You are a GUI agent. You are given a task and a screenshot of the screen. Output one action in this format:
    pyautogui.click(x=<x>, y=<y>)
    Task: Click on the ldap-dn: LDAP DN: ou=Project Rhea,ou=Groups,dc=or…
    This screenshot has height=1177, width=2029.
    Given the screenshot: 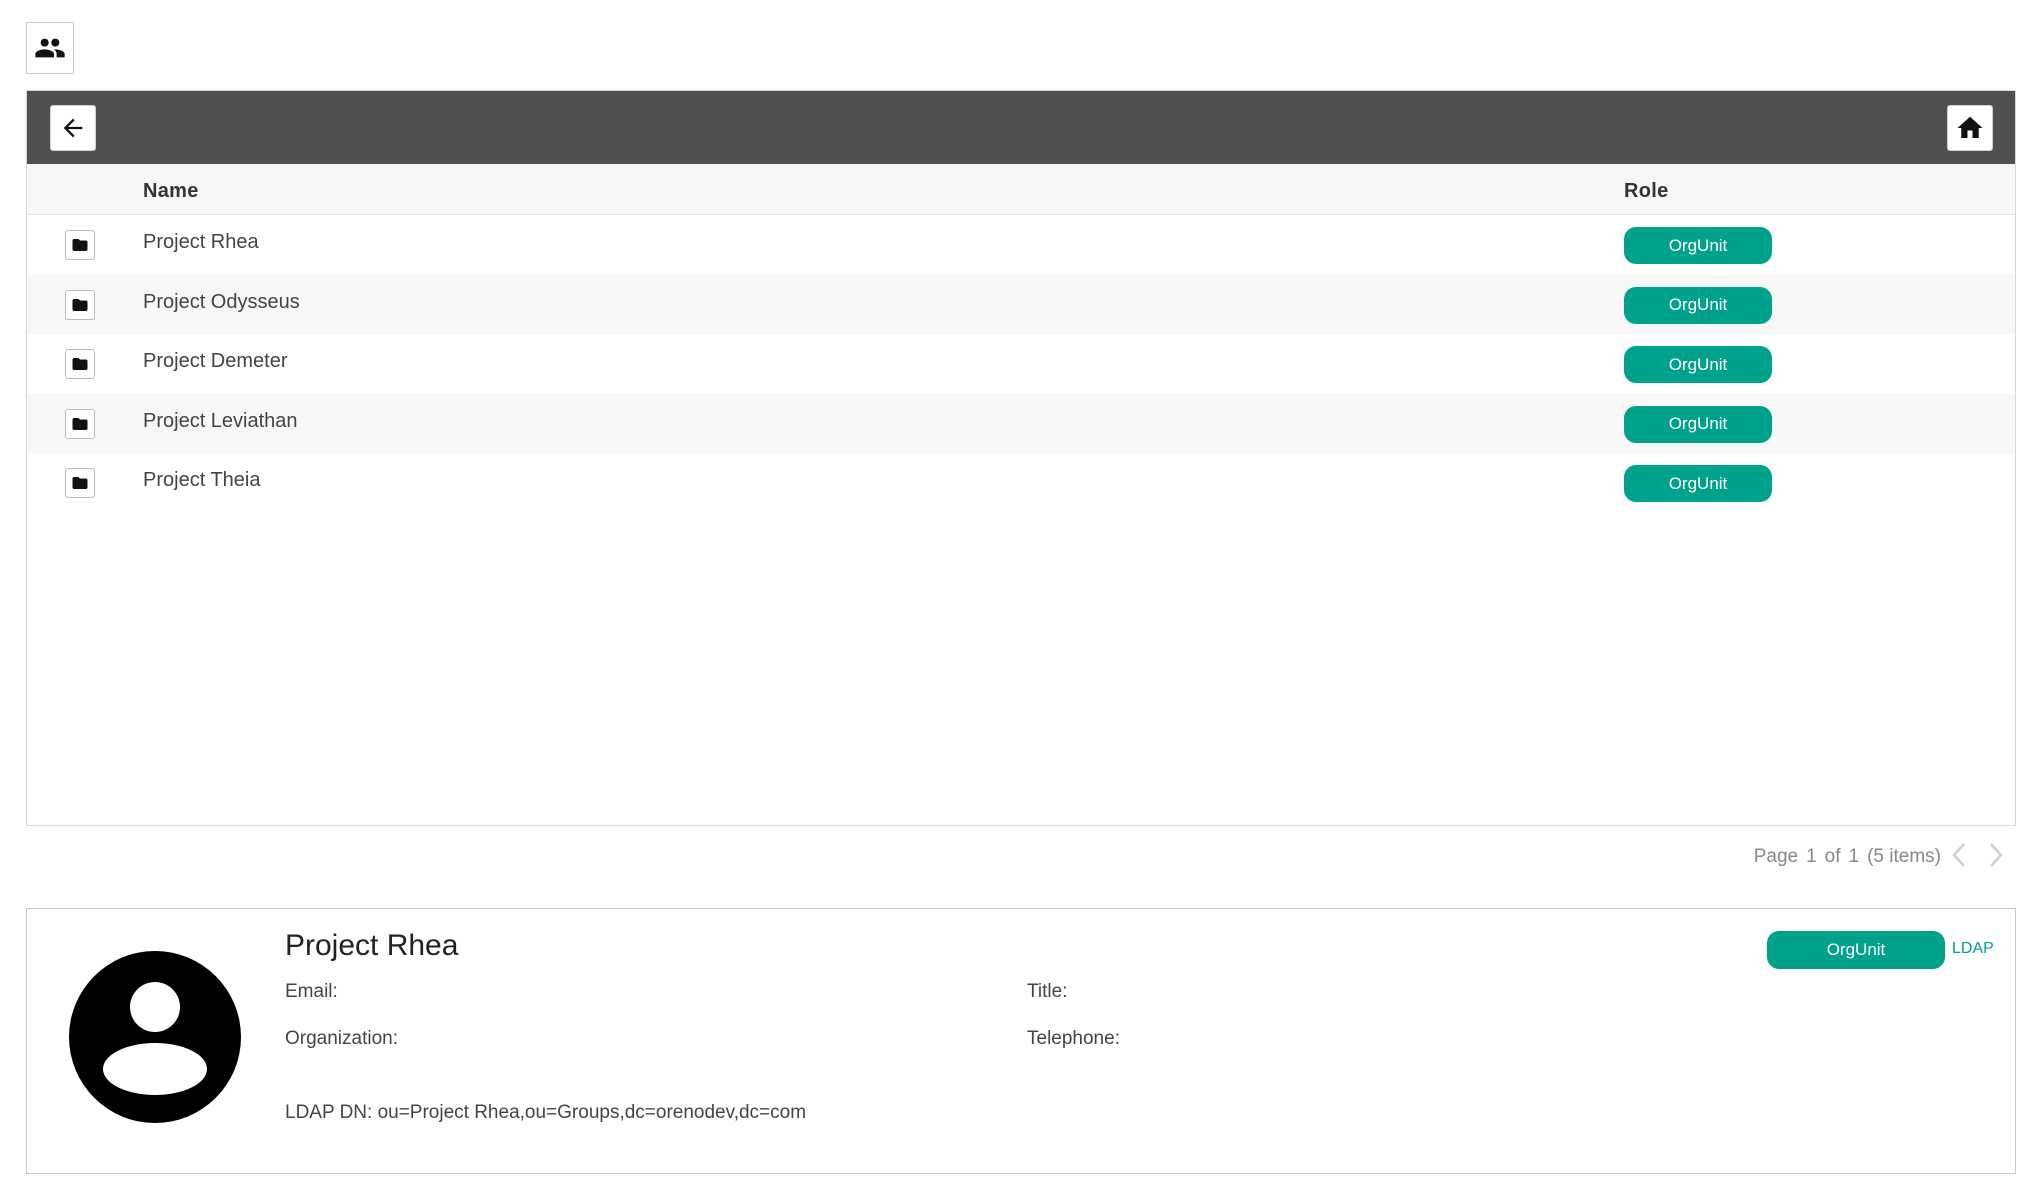 What is the action you would take?
    pyautogui.click(x=546, y=1112)
    